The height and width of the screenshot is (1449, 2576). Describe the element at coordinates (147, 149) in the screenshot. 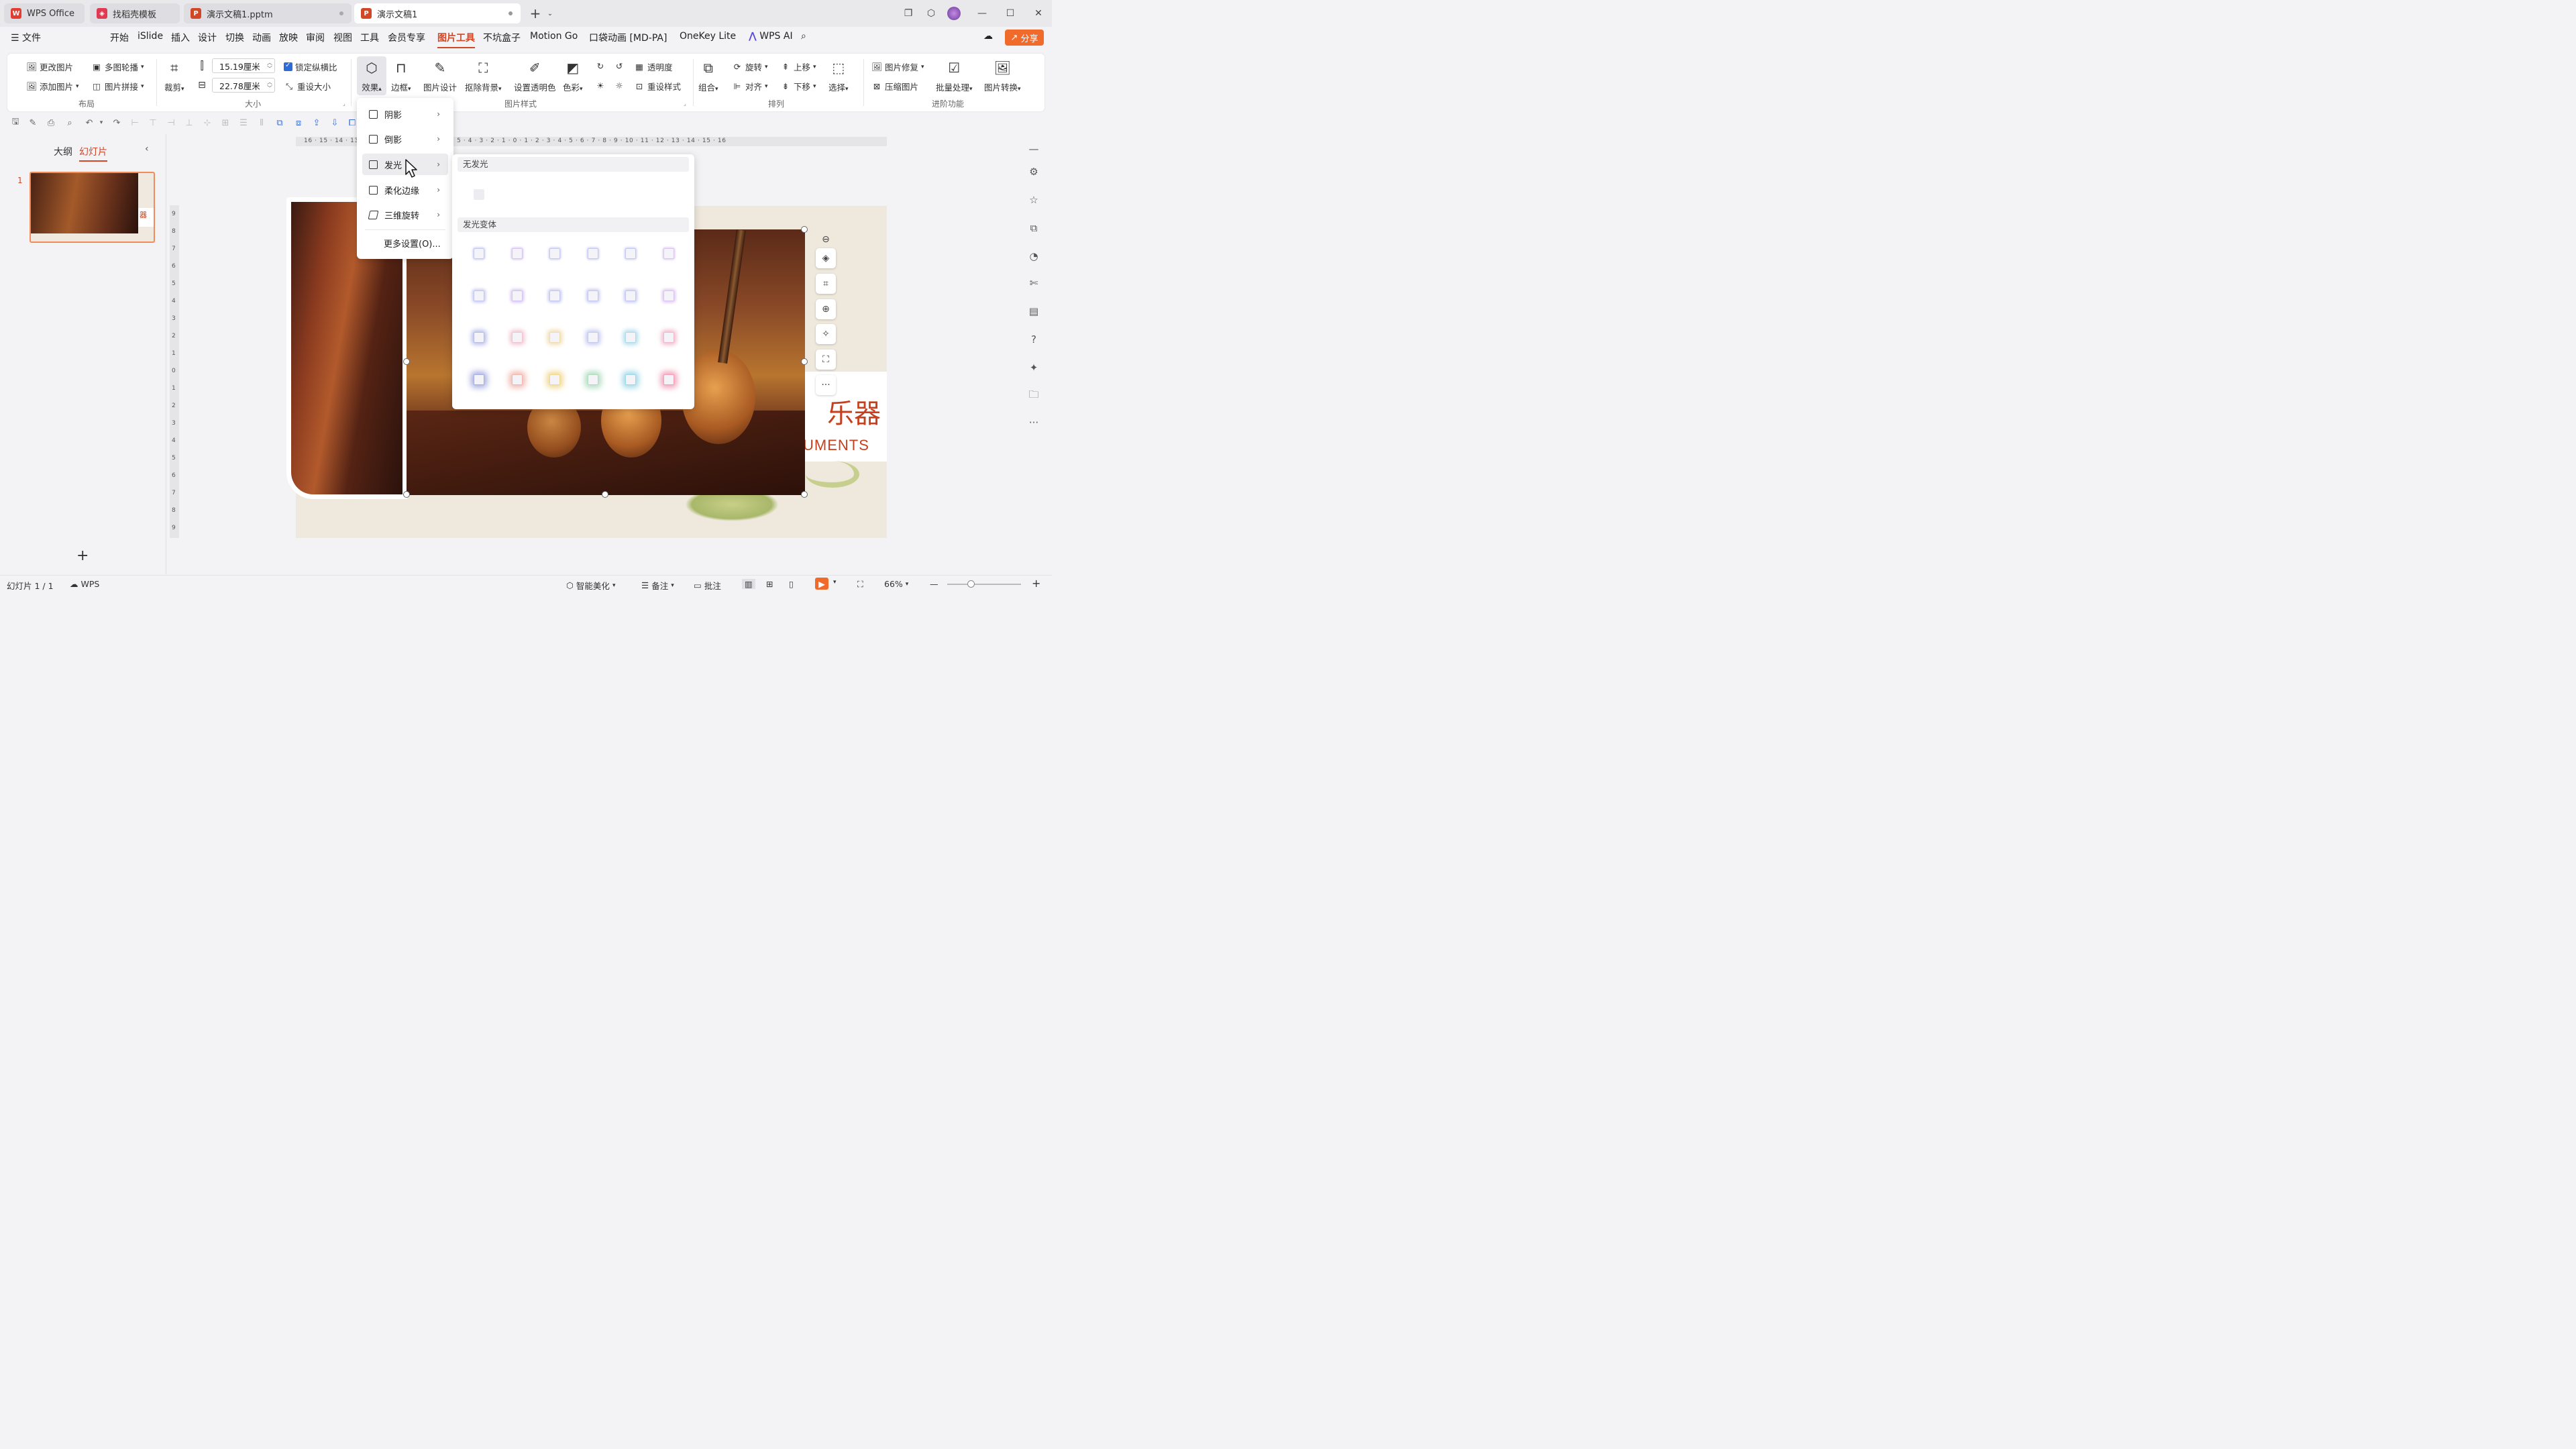

I see `collapse-panel-icon: ‹` at that location.